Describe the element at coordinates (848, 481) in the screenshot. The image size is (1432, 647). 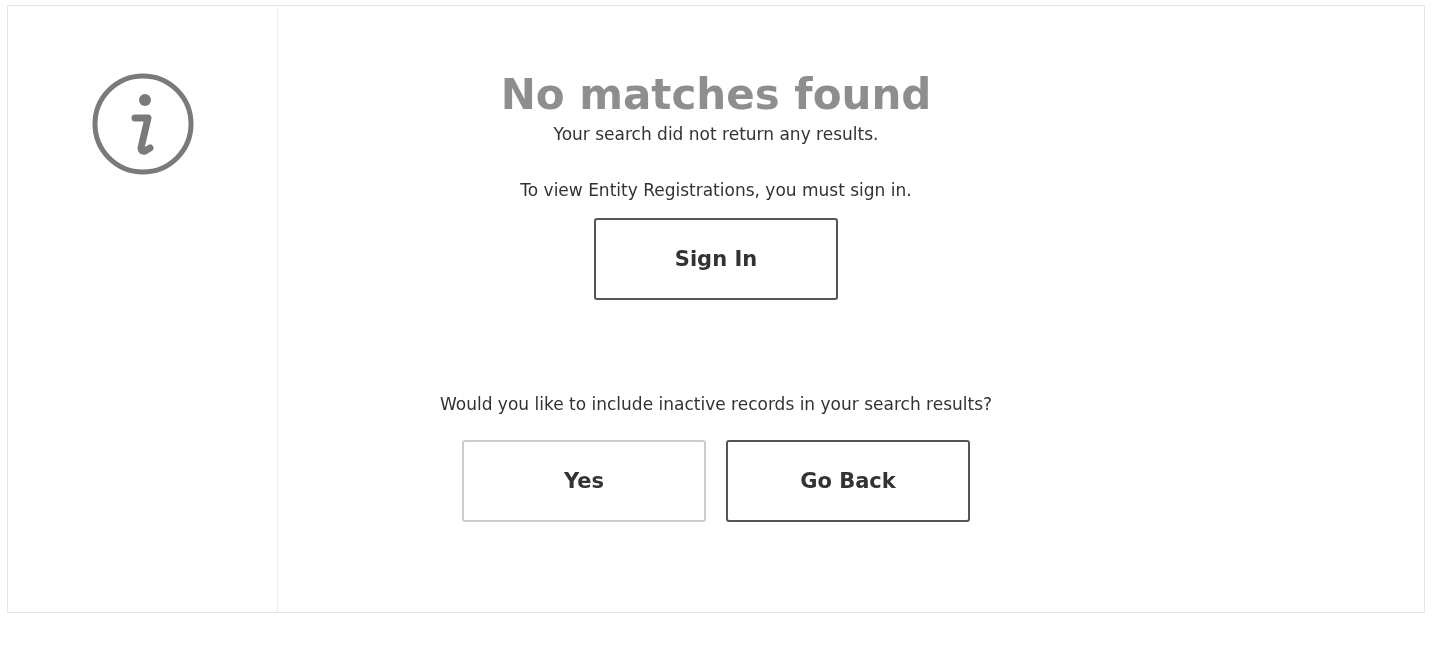
I see `go-back-button: Go Back` at that location.